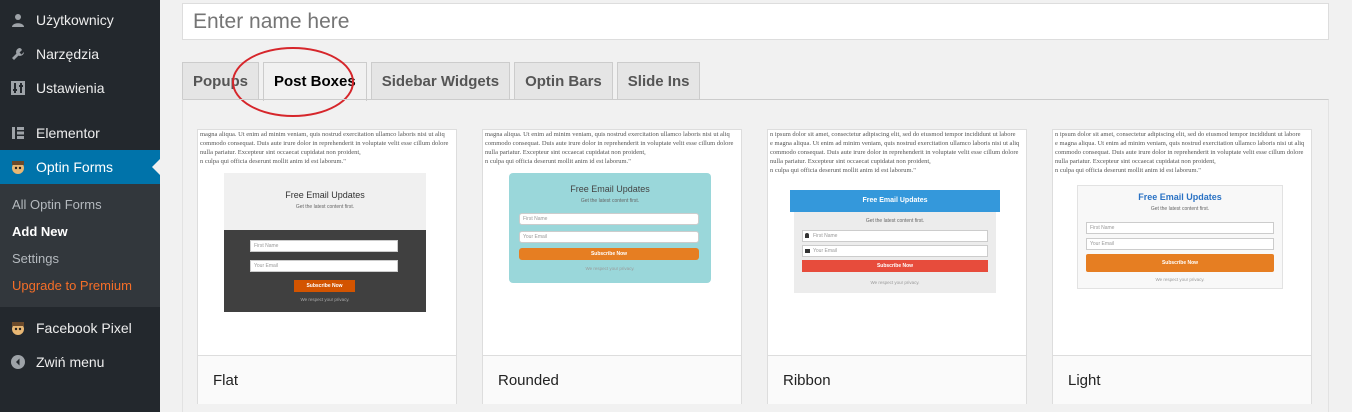 Image resolution: width=1352 pixels, height=412 pixels. Describe the element at coordinates (18, 328) in the screenshot. I see `facebook-pixel-icon` at that location.